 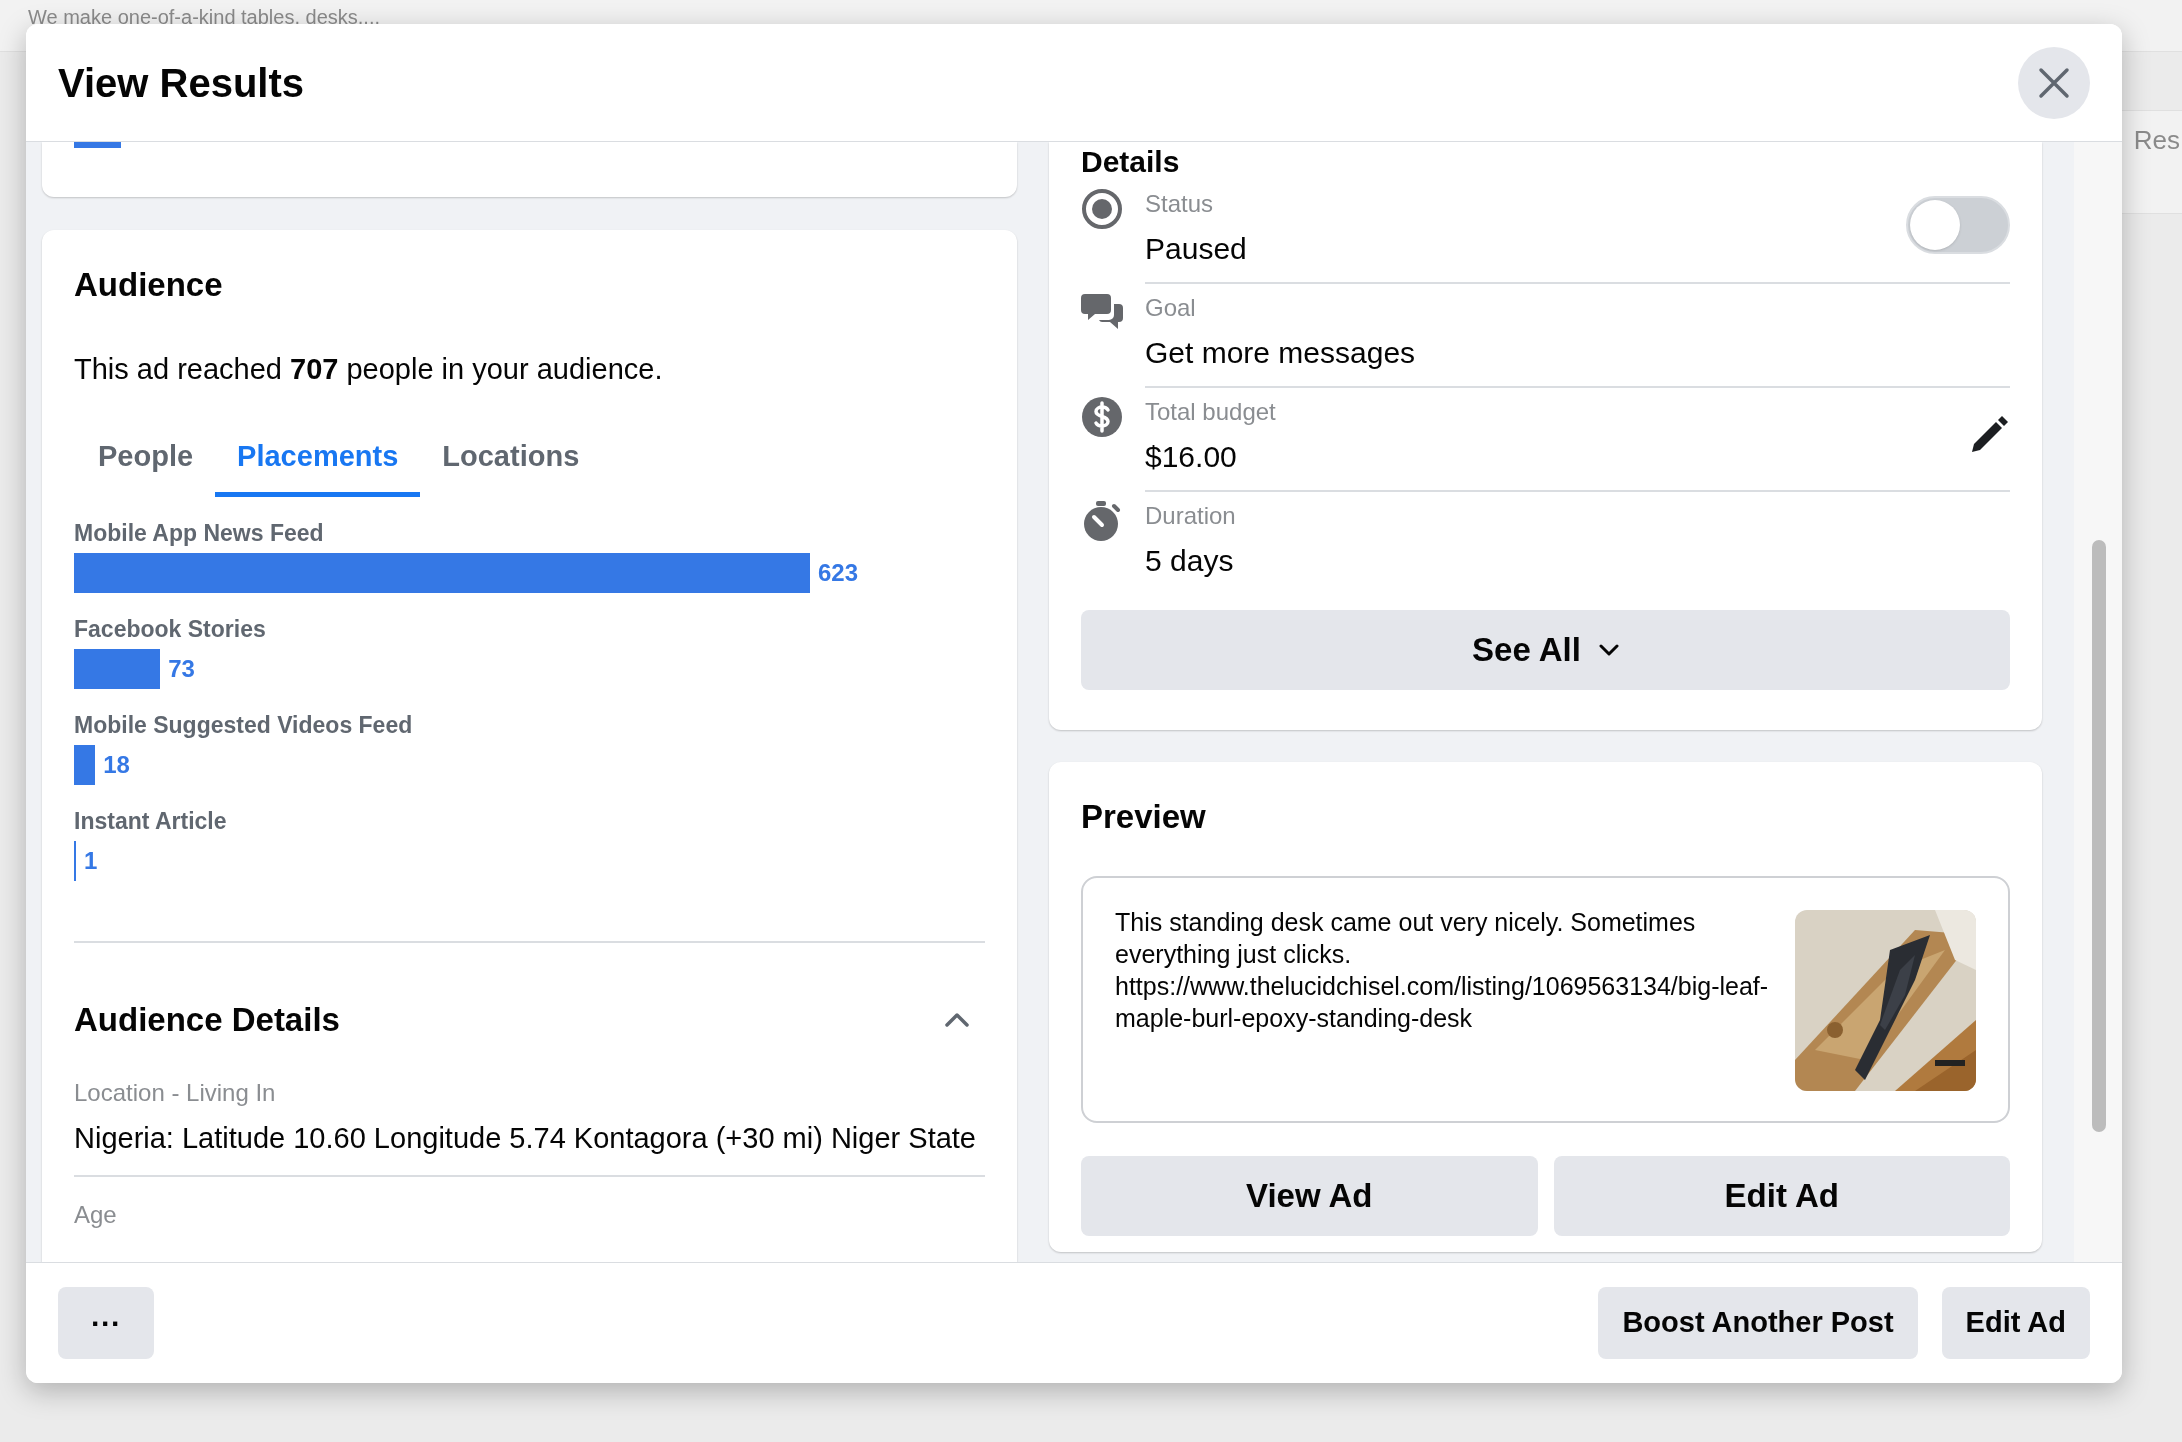 What do you see at coordinates (1190, 516) in the screenshot?
I see `field-label: Duration` at bounding box center [1190, 516].